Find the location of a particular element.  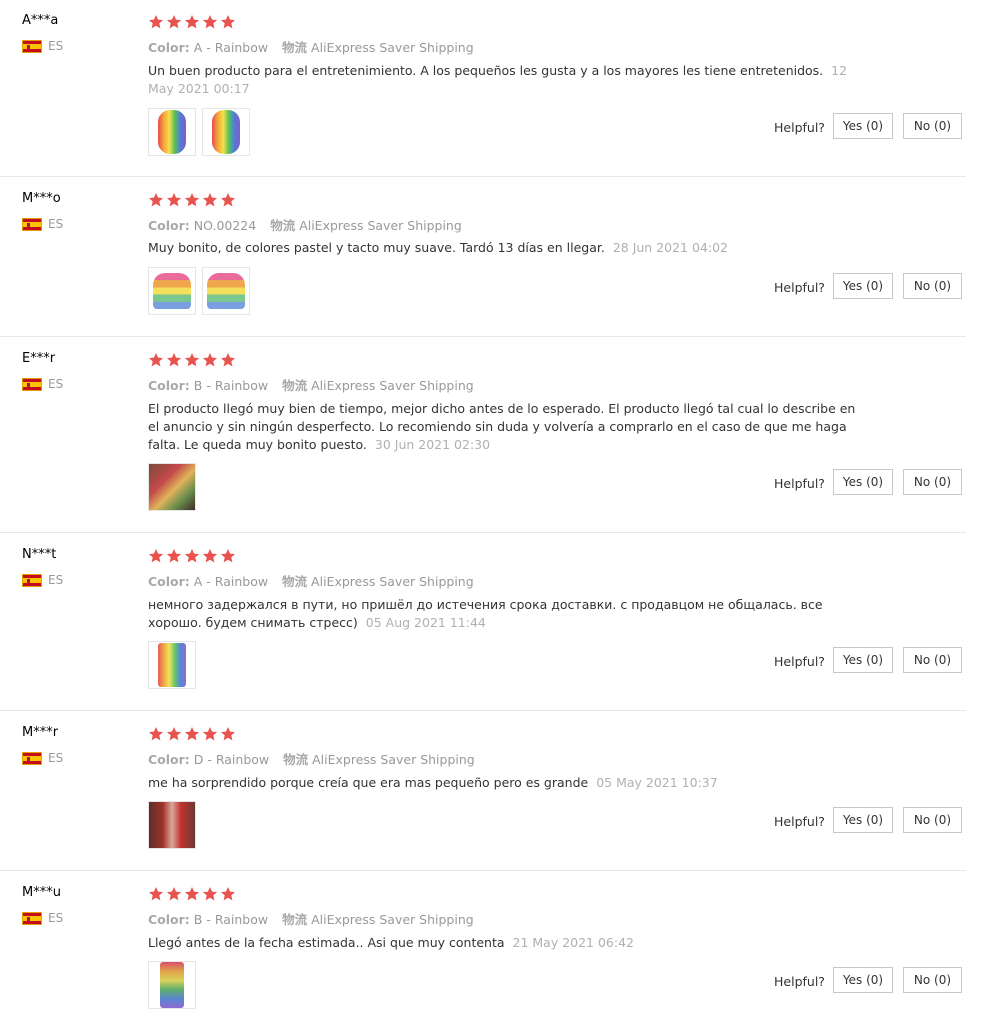

reviewer-name: M***u is located at coordinates (41, 892).